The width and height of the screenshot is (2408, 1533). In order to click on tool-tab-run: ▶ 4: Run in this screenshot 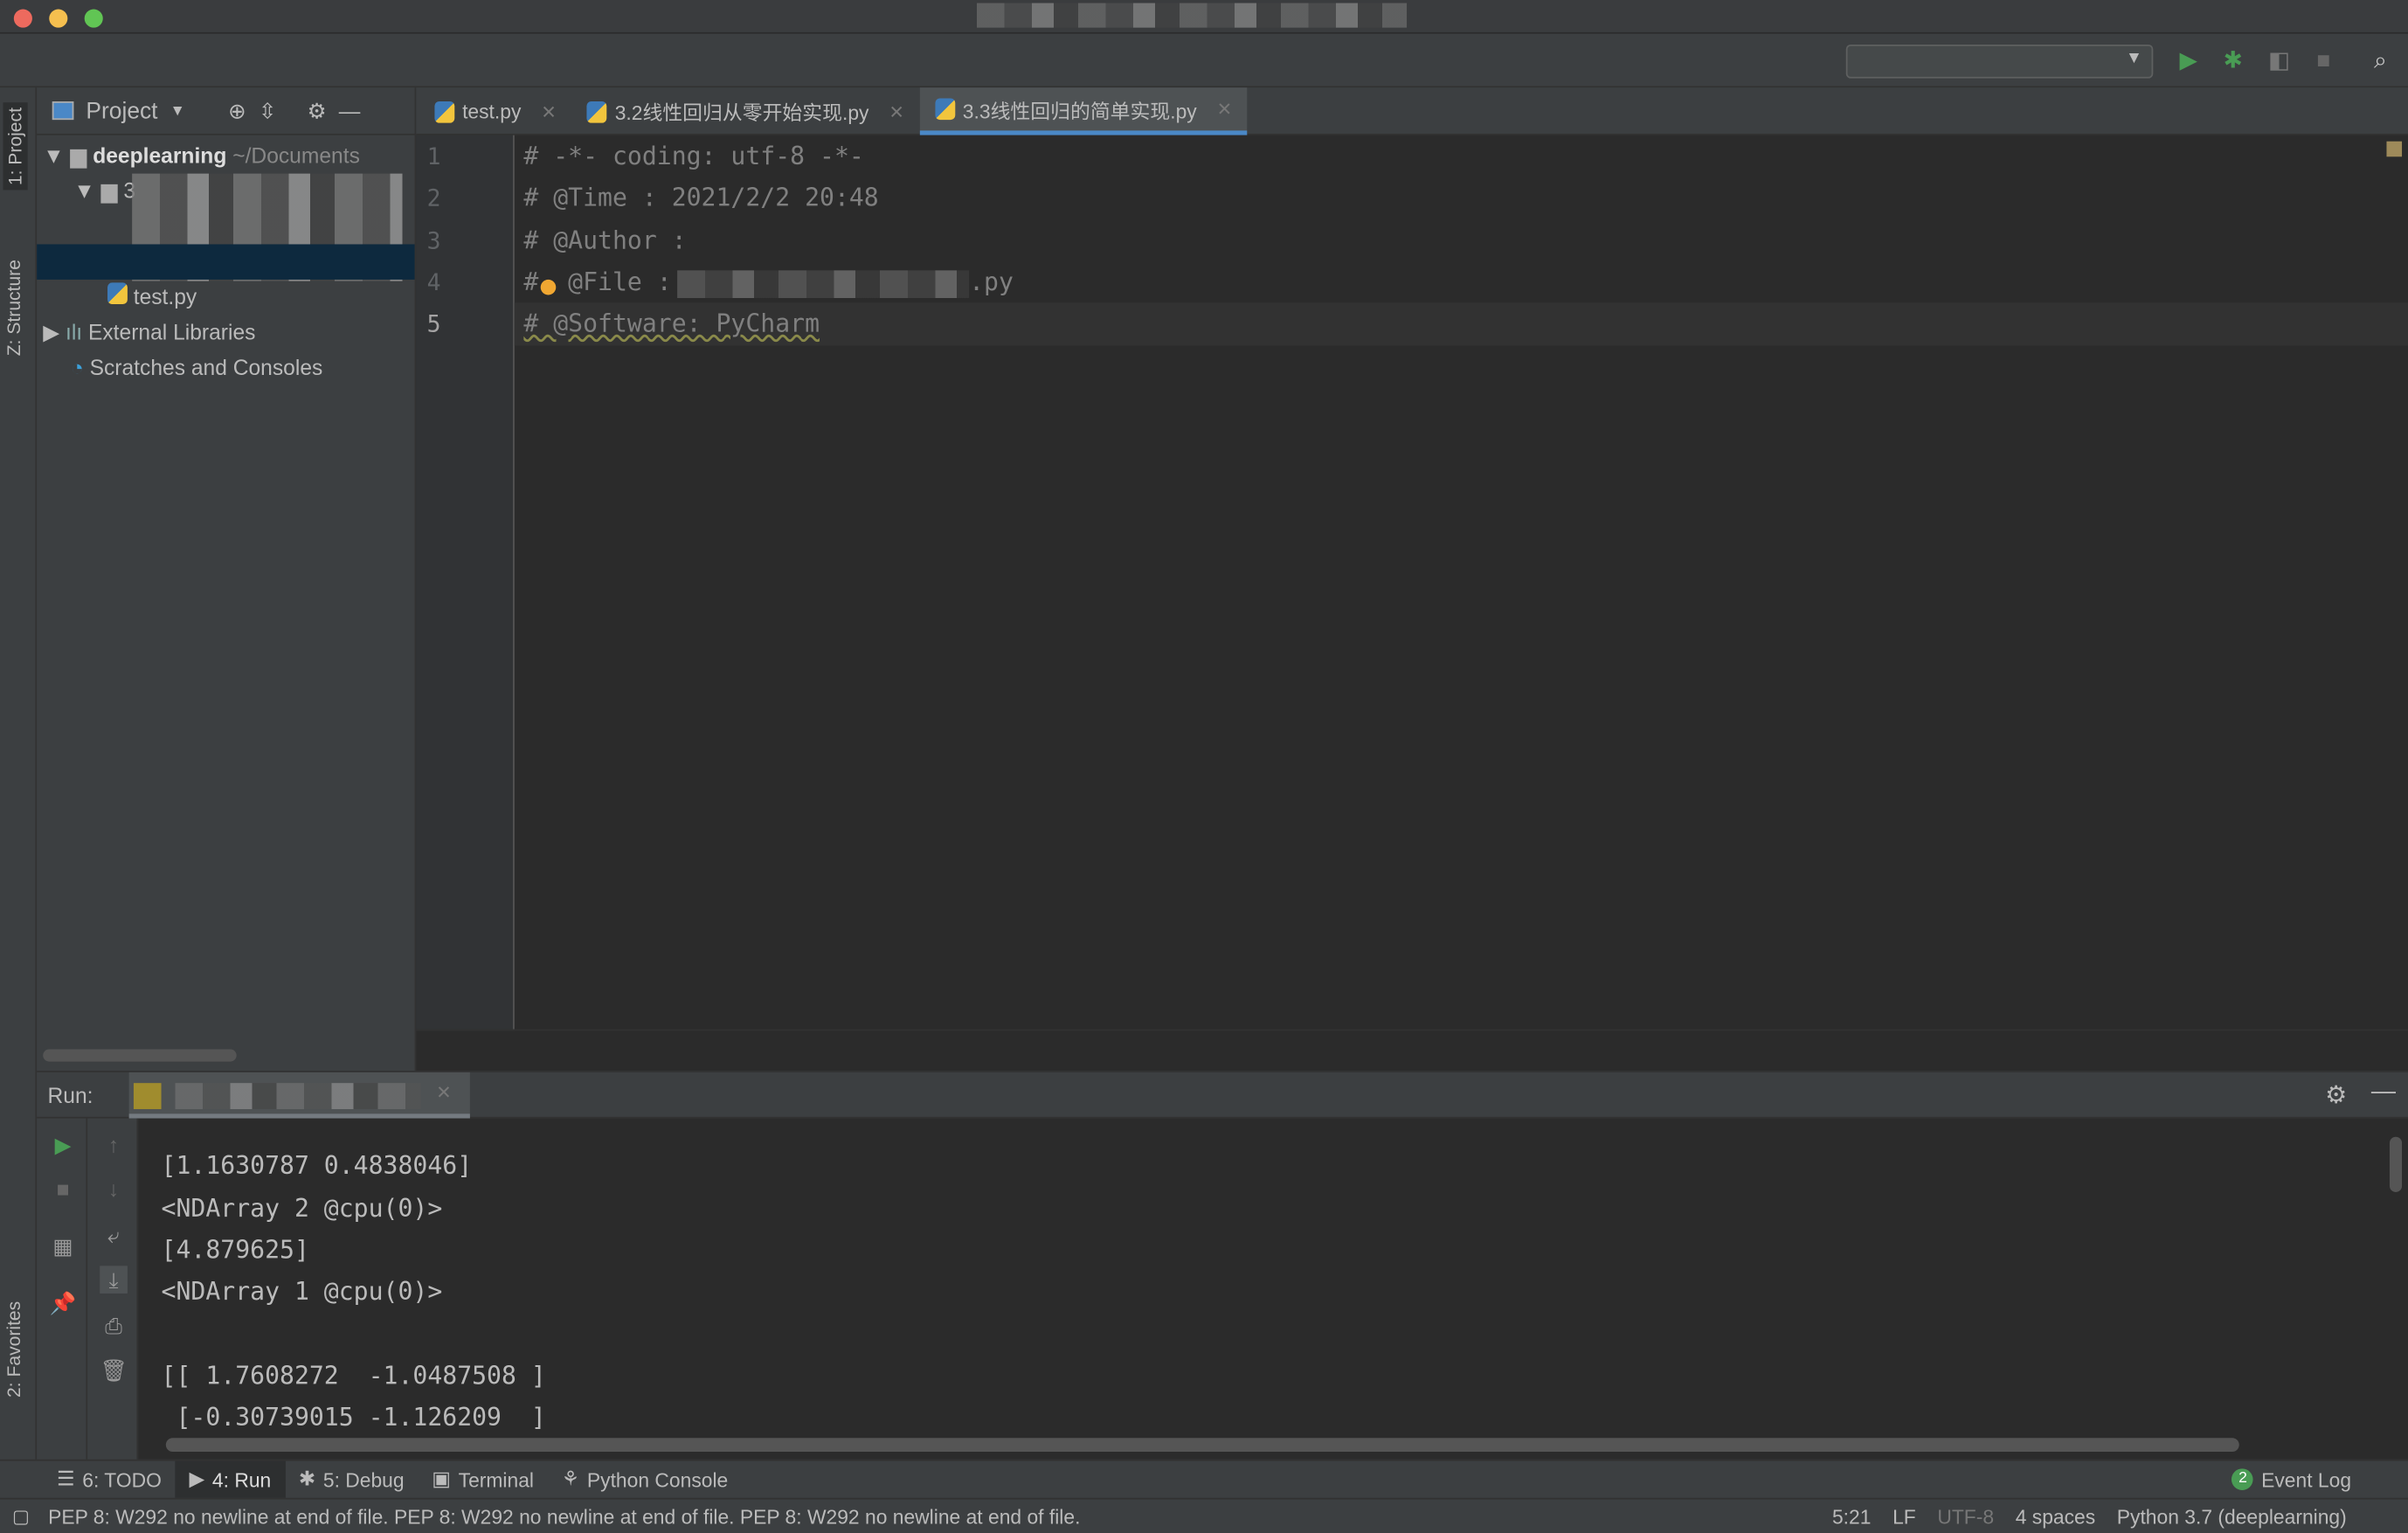, I will do `click(230, 1479)`.